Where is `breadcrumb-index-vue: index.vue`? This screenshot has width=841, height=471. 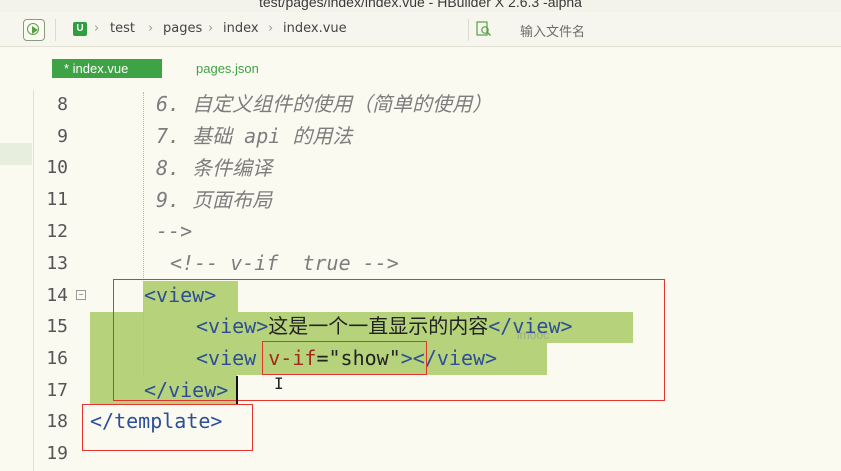 breadcrumb-index-vue: index.vue is located at coordinates (315, 28).